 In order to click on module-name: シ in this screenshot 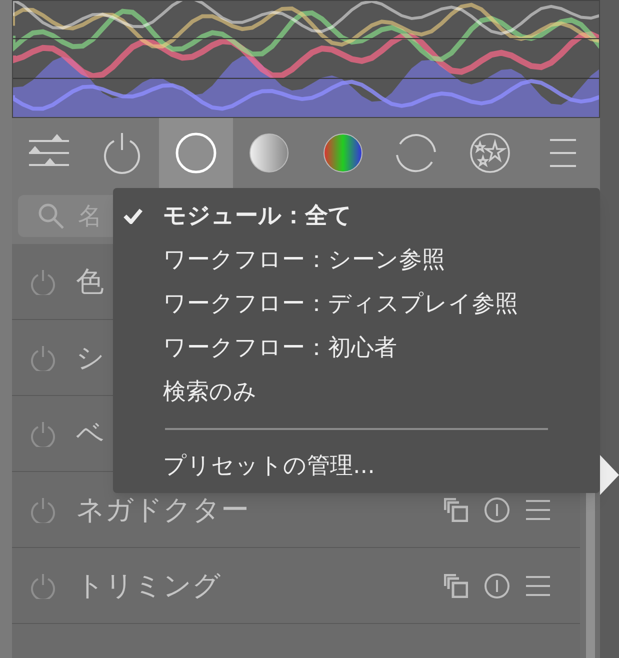, I will do `click(90, 358)`.